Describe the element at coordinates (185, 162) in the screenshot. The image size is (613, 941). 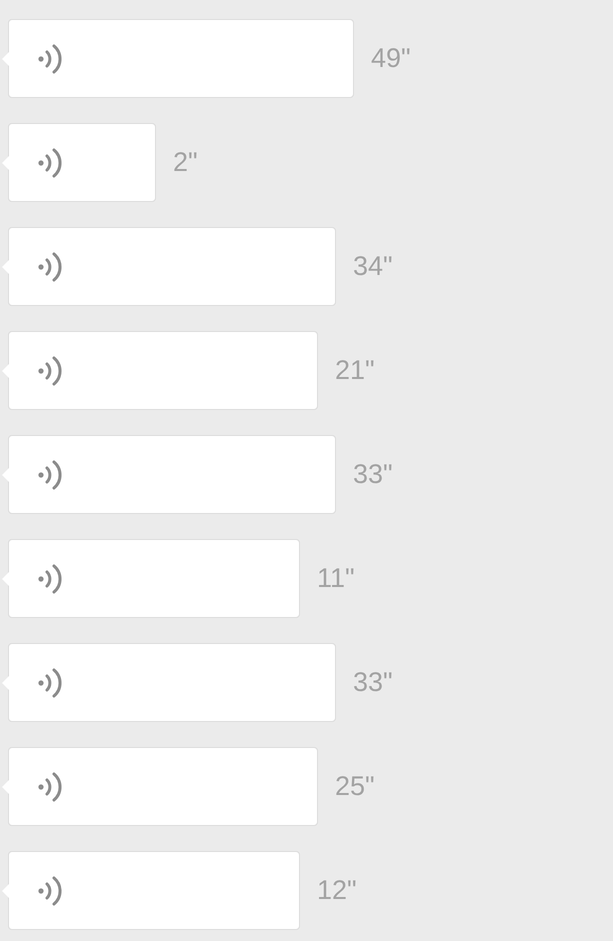
I see `duration-label: 2"` at that location.